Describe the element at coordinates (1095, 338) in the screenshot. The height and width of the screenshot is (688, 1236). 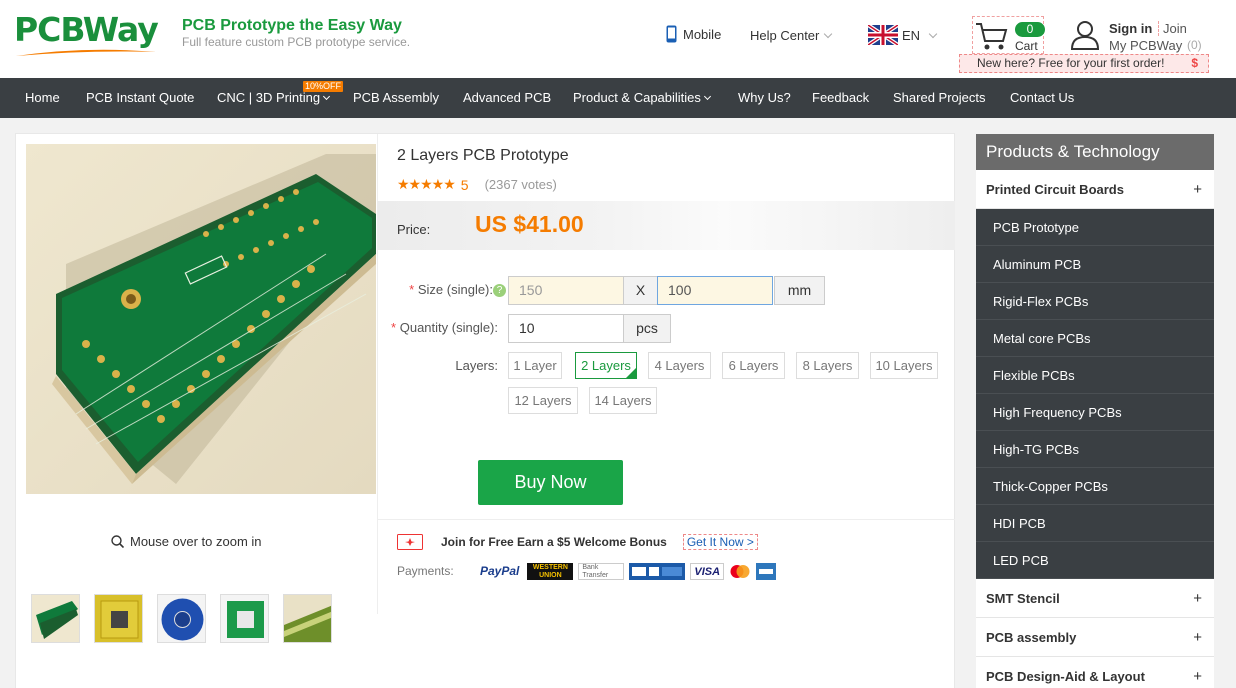
I see `sidebar-item-metal-core-pcbs: Metal core PCBs` at that location.